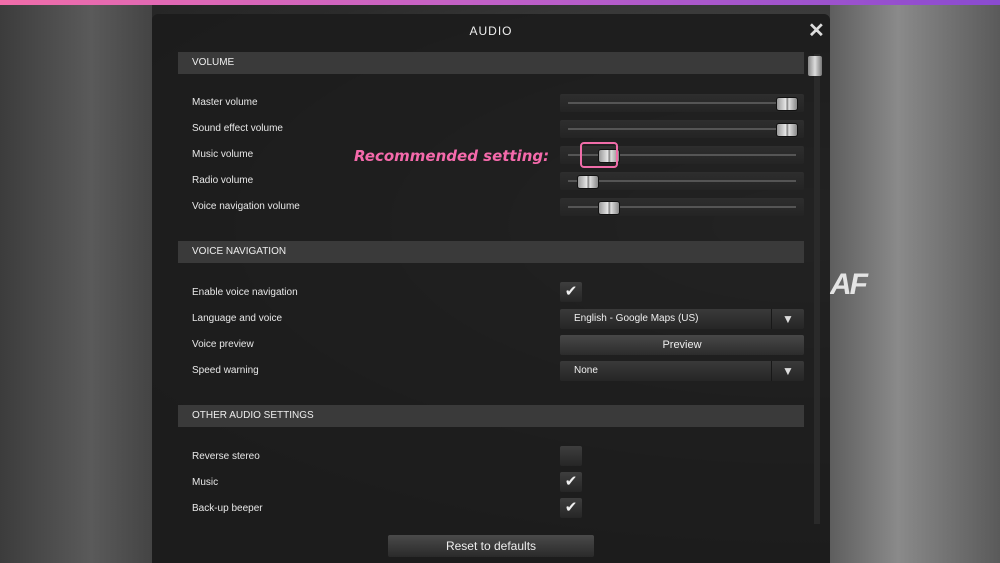  What do you see at coordinates (491, 31) in the screenshot?
I see `panel-title: AUDIO` at bounding box center [491, 31].